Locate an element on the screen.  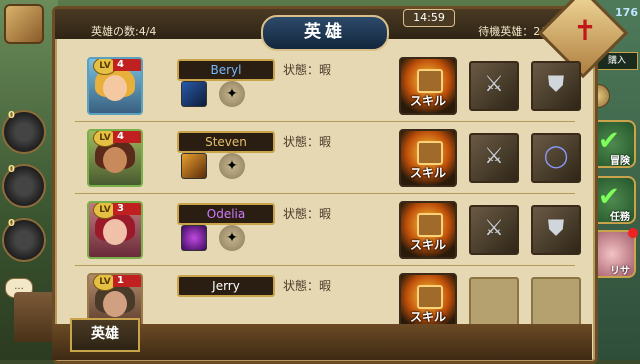
notification-dot is located at coordinates (633, 233).